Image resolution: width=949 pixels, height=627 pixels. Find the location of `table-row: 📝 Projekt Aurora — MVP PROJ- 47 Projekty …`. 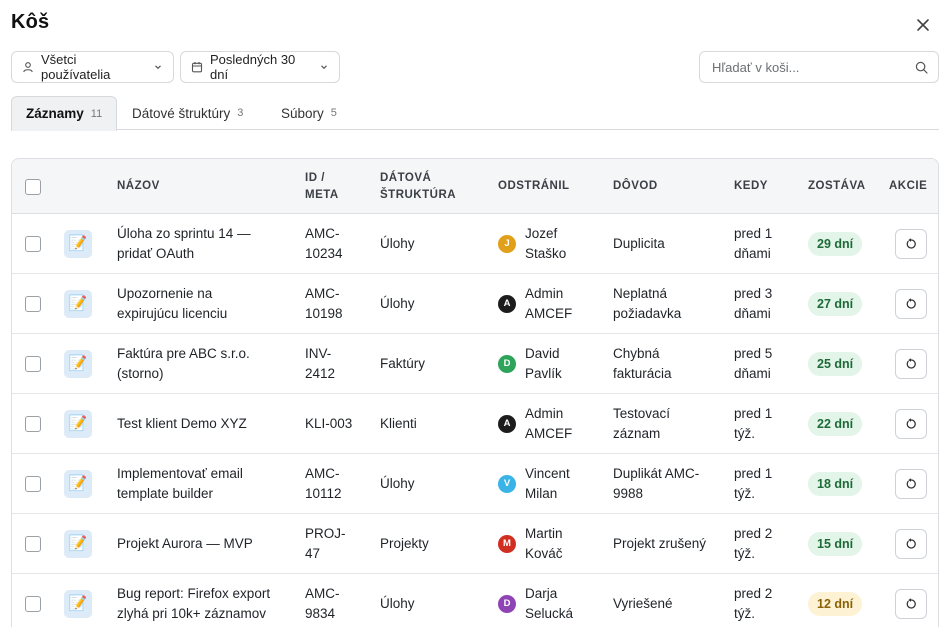

table-row: 📝 Projekt Aurora — MVP PROJ- 47 Projekty … is located at coordinates (475, 544).